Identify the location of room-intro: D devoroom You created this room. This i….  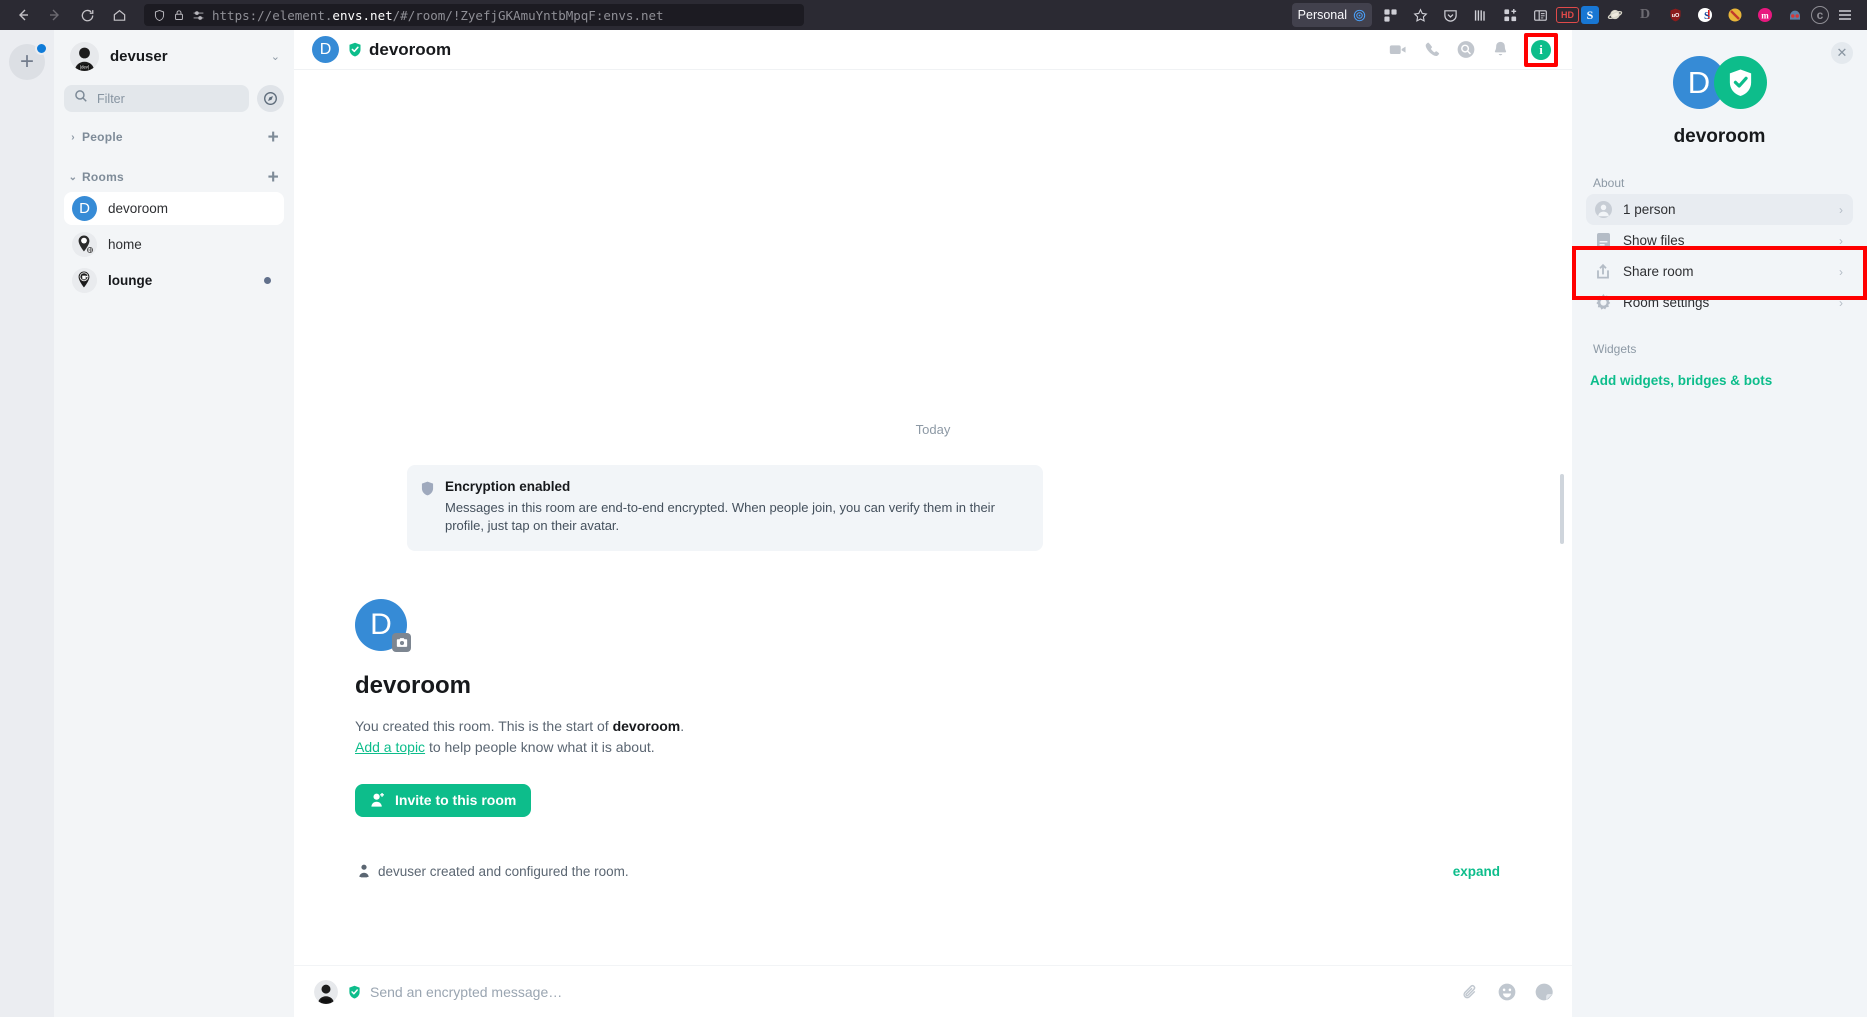
(951, 707).